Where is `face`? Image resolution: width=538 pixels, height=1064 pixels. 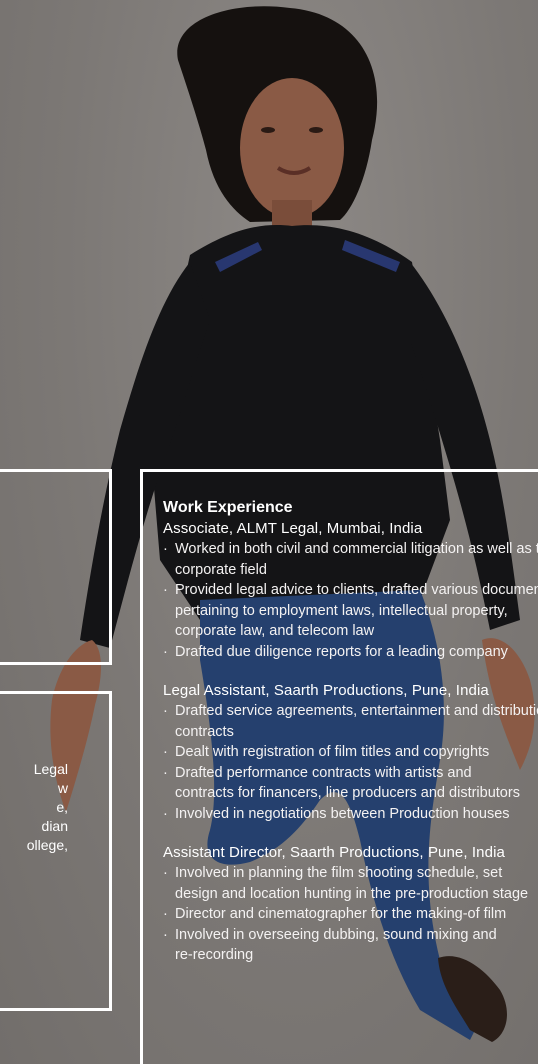 face is located at coordinates (292, 148).